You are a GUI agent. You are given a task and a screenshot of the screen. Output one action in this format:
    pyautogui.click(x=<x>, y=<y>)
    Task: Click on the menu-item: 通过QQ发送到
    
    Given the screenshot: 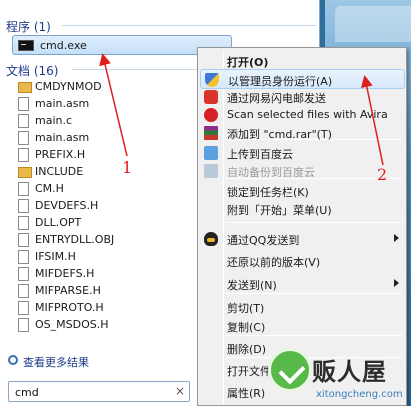 What is the action you would take?
    pyautogui.click(x=302, y=239)
    